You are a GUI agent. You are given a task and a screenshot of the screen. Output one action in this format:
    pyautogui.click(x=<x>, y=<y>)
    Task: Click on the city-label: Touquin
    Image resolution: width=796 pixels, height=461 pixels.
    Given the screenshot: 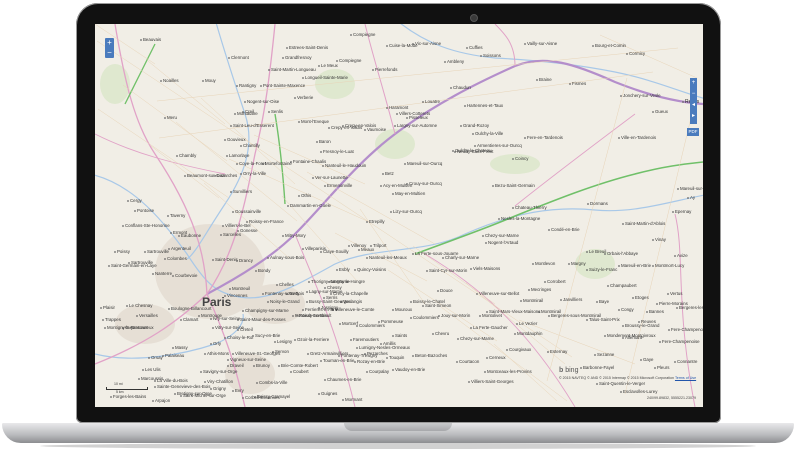 What is the action you would take?
    pyautogui.click(x=397, y=357)
    